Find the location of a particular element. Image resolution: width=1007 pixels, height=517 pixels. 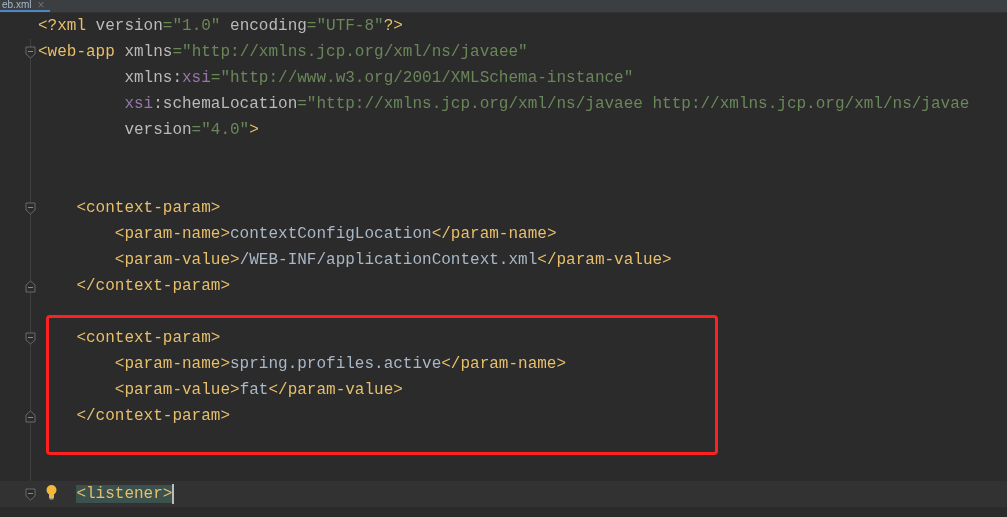

code-line: <param-name>contextConfigLocation</param-name> is located at coordinates (335, 234).